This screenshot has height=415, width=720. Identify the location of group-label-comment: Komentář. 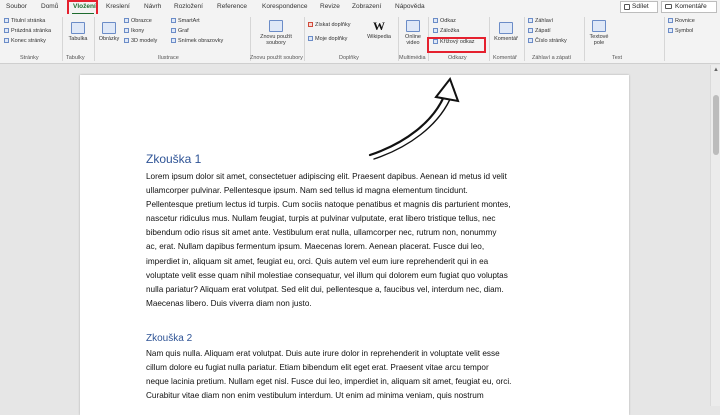
(505, 58).